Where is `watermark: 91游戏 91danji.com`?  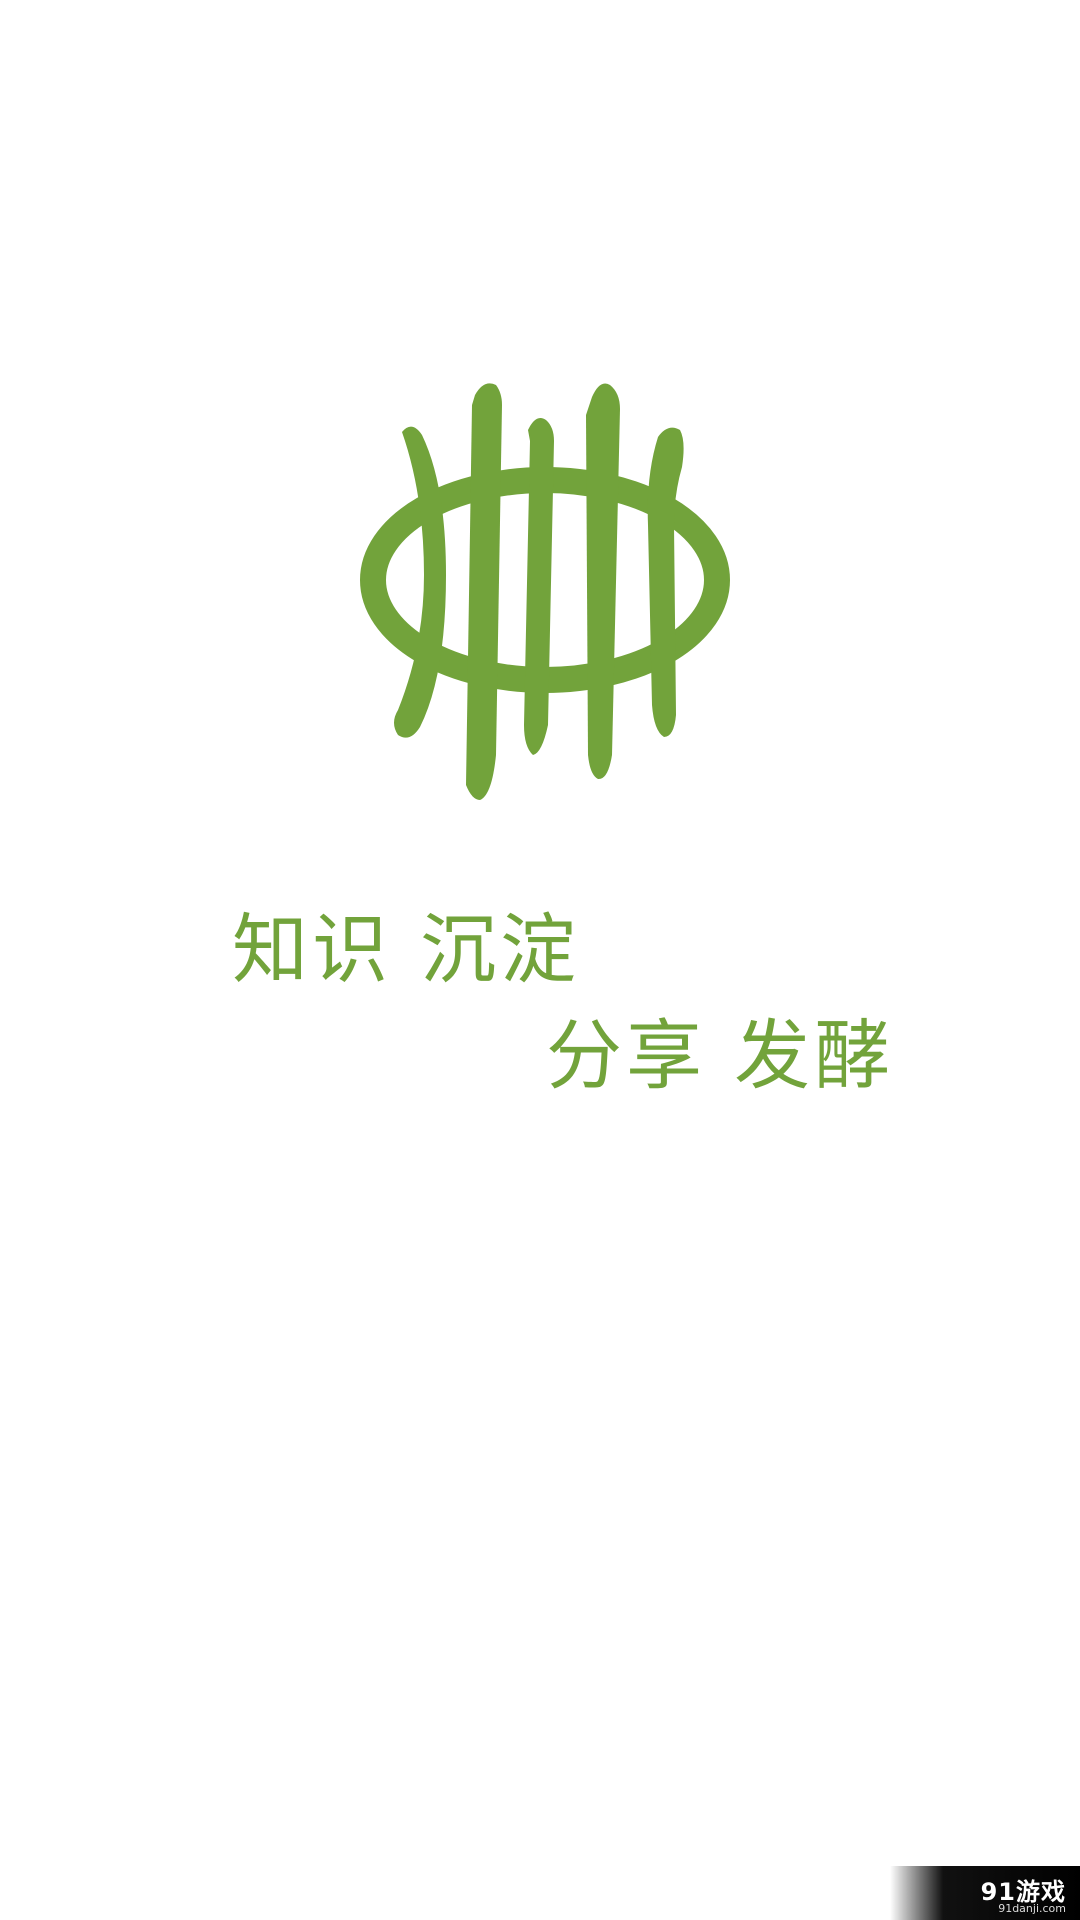
watermark: 91游戏 91danji.com is located at coordinates (985, 1893).